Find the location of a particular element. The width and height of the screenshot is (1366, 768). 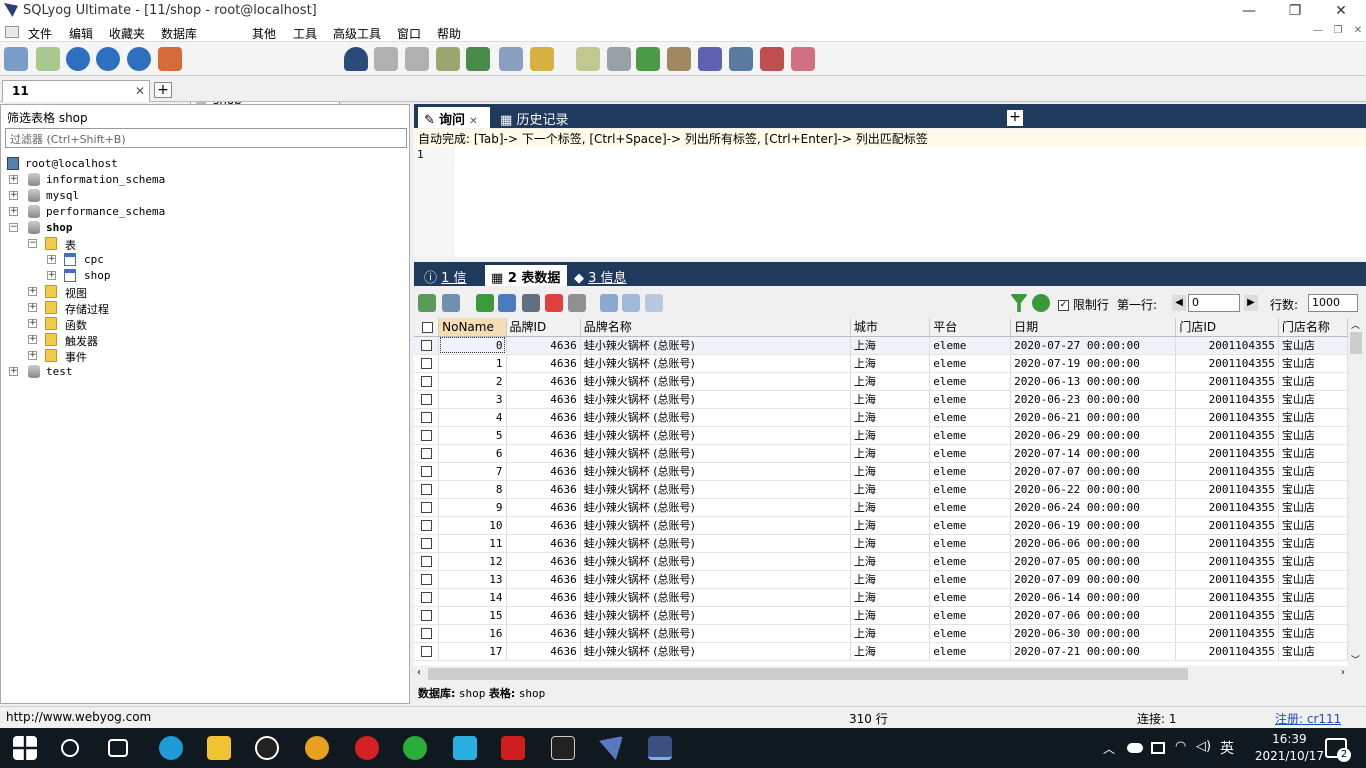

table-cell: 1 is located at coordinates (472, 363).